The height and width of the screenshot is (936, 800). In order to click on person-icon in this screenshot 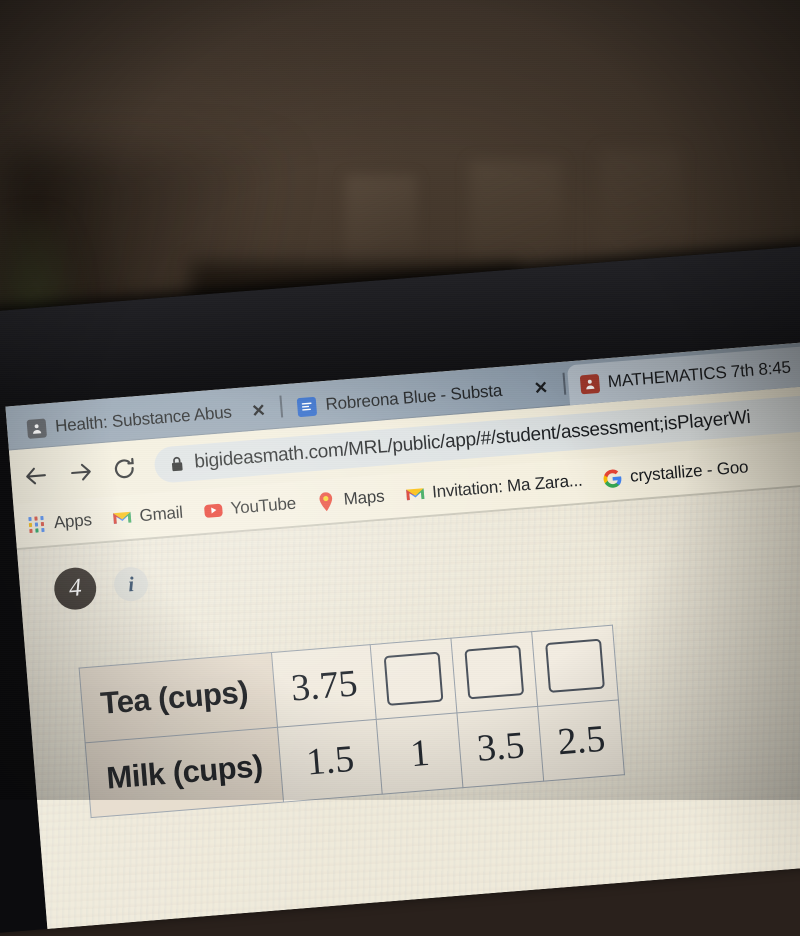, I will do `click(36, 428)`.